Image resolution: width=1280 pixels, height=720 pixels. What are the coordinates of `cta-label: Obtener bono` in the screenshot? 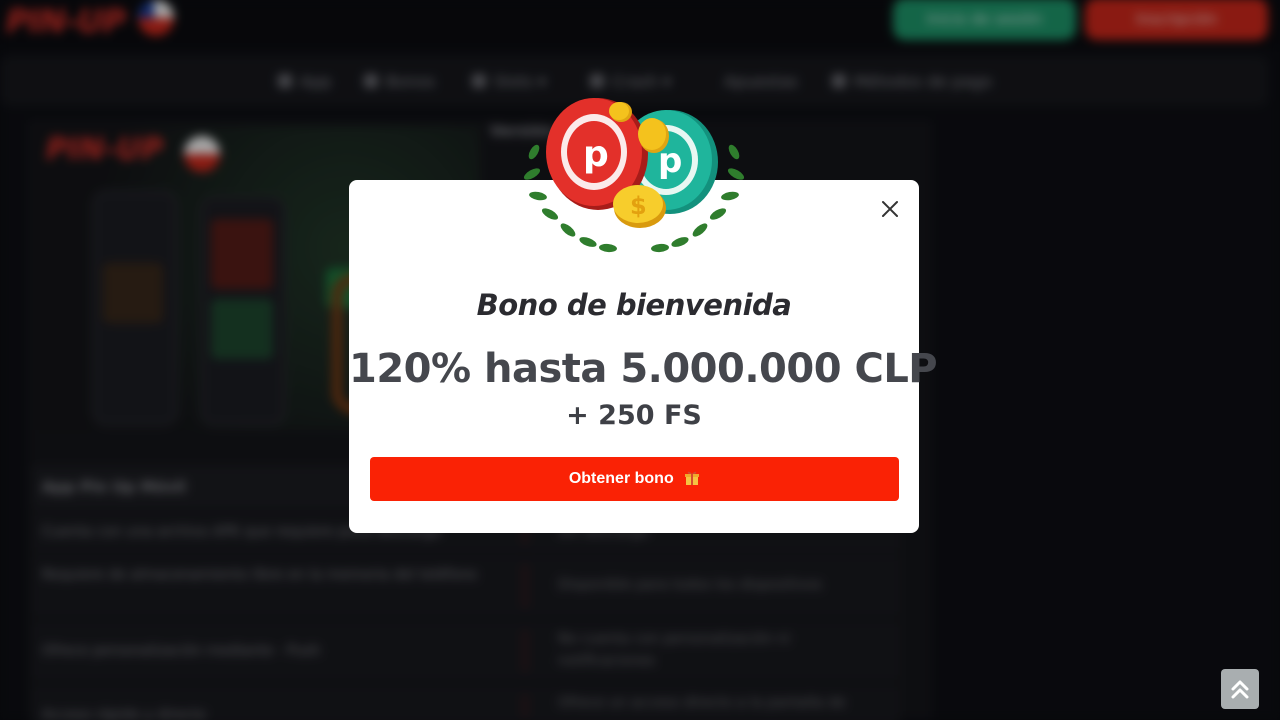 It's located at (621, 478).